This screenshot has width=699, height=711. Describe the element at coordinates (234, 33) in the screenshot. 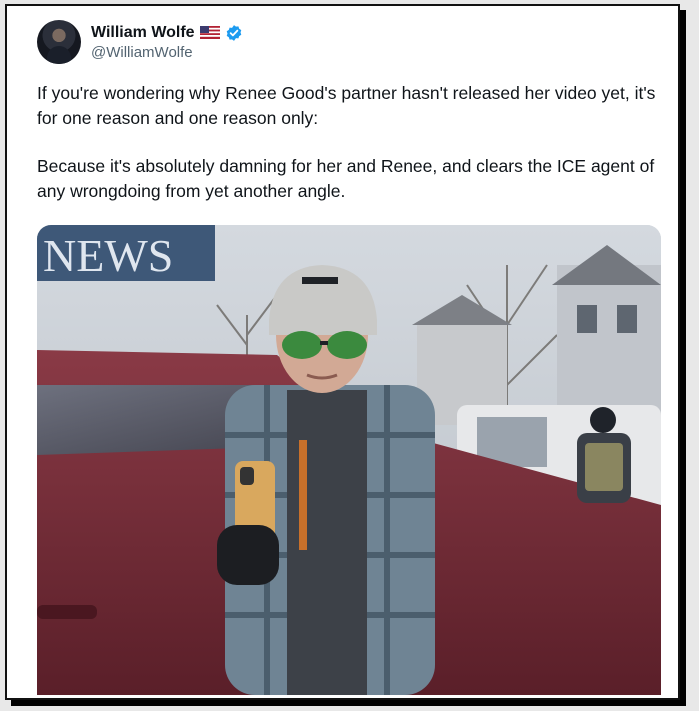

I see `verified-badge-icon` at that location.